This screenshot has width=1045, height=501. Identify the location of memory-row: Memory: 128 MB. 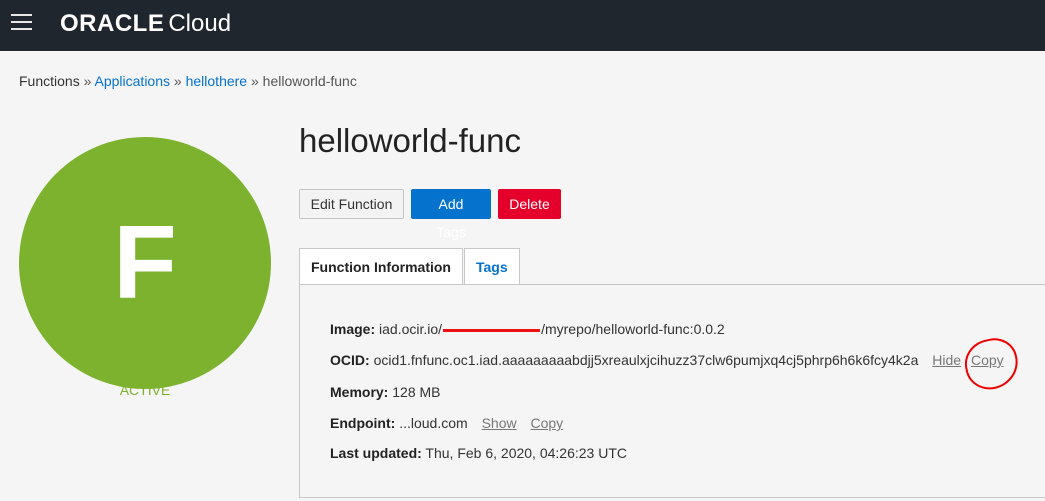
(385, 392).